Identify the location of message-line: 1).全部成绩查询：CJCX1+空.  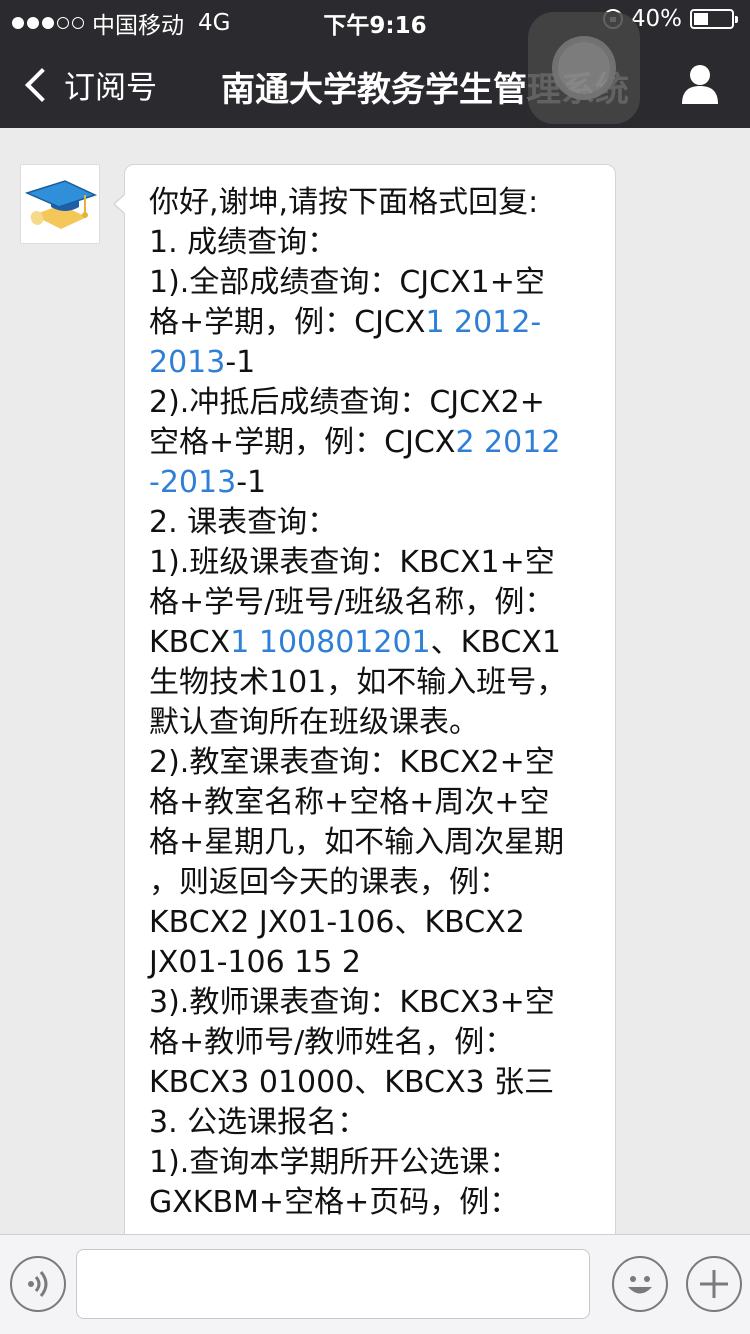
(377, 283).